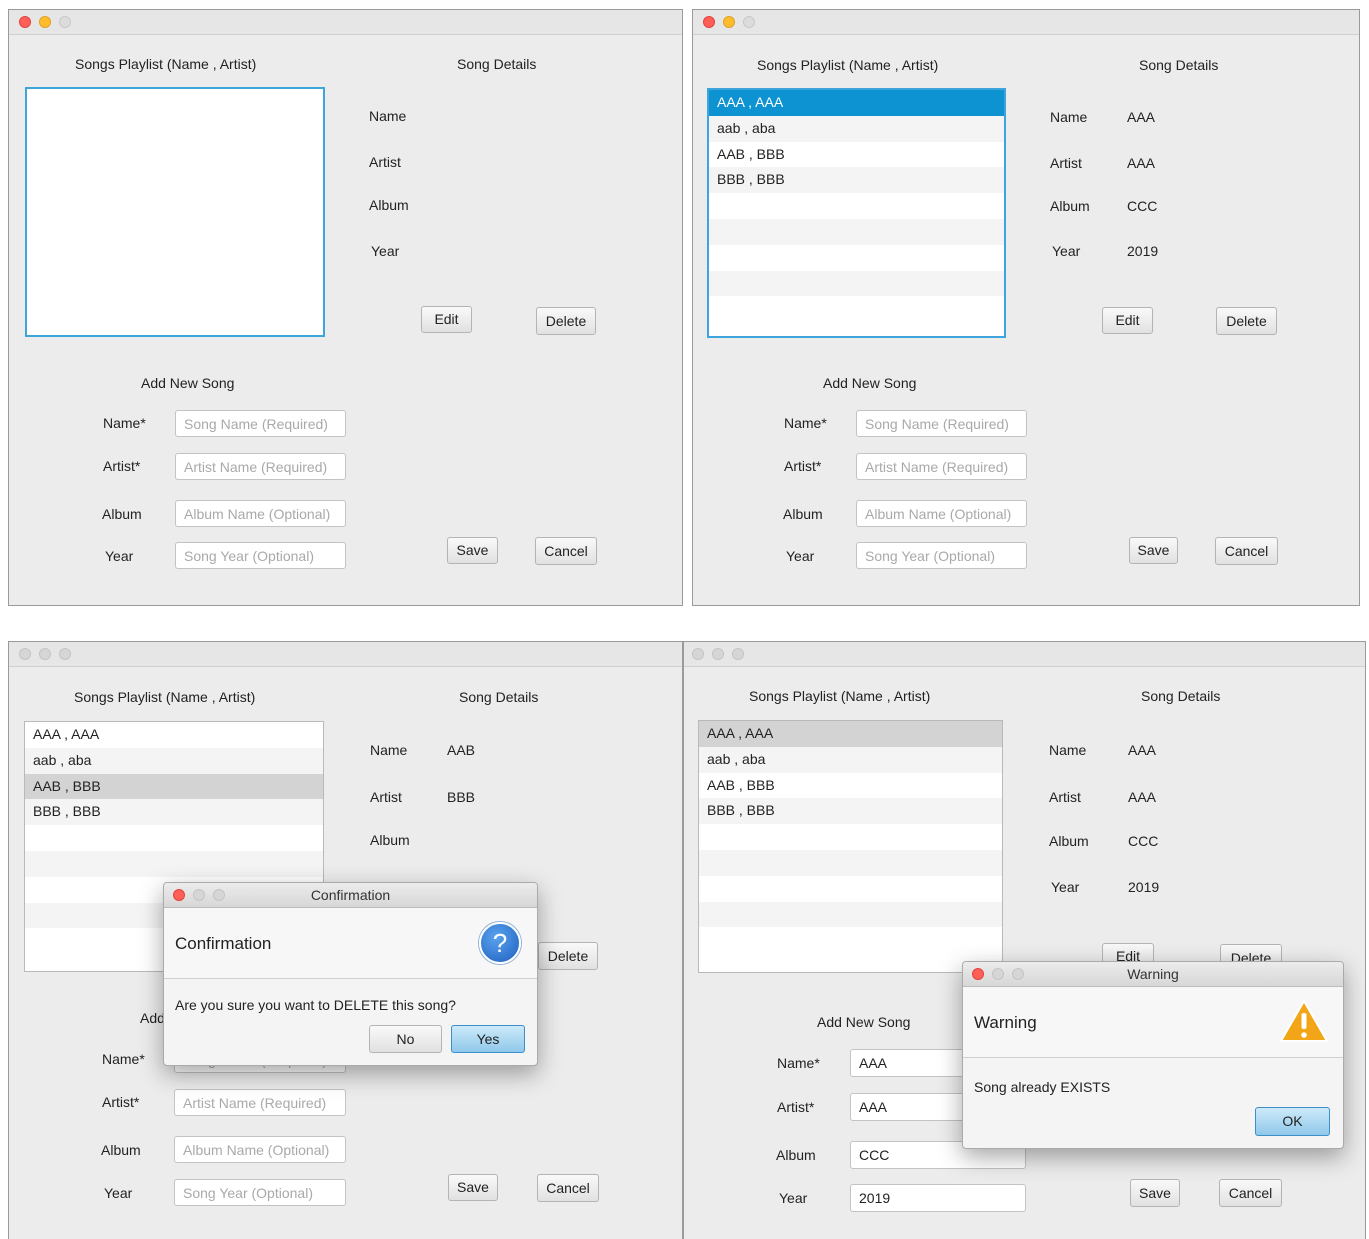 This screenshot has width=1369, height=1239. I want to click on warning-dialog: Warning Warning Song already EXISTS OK, so click(1153, 1055).